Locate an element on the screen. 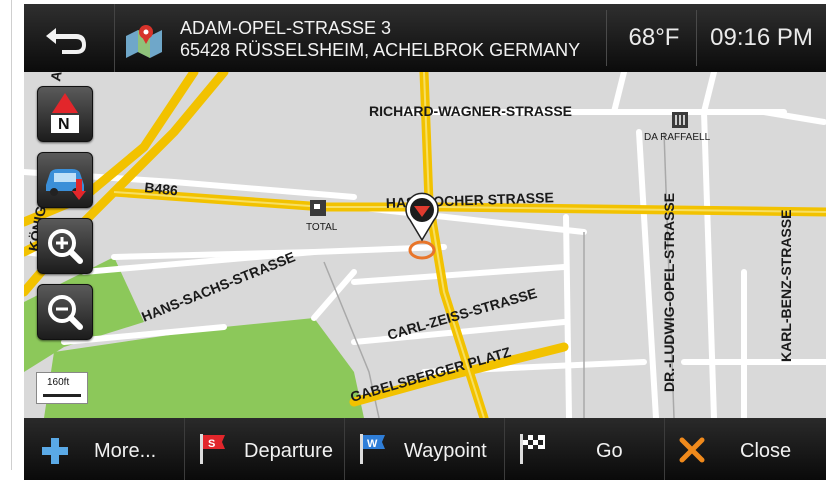 The height and width of the screenshot is (484, 826). zoom-in-button is located at coordinates (65, 246).